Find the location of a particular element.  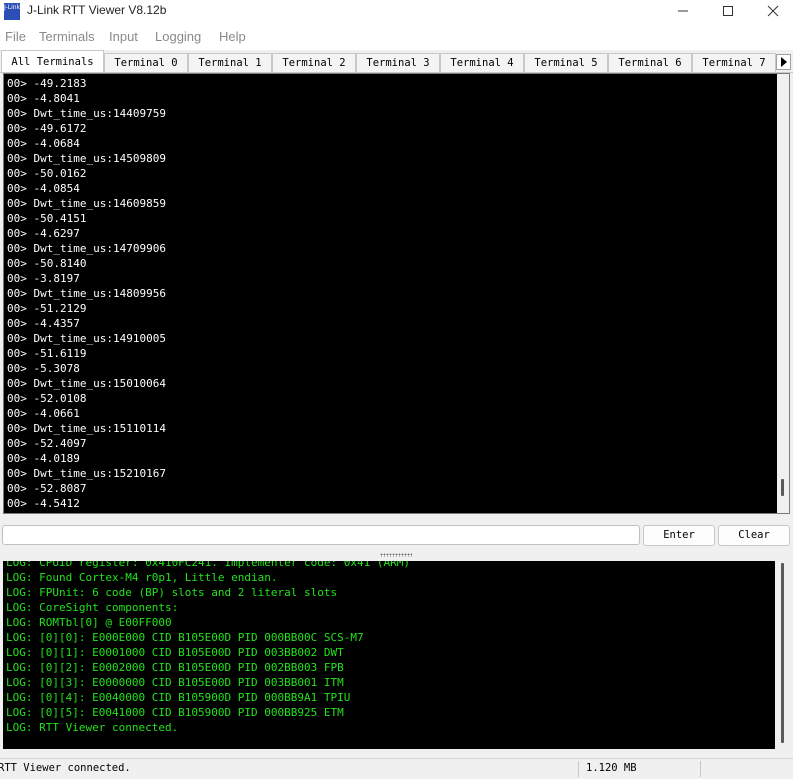

terminal-line: 00> Dwt_time_us:15010064 is located at coordinates (86, 383).